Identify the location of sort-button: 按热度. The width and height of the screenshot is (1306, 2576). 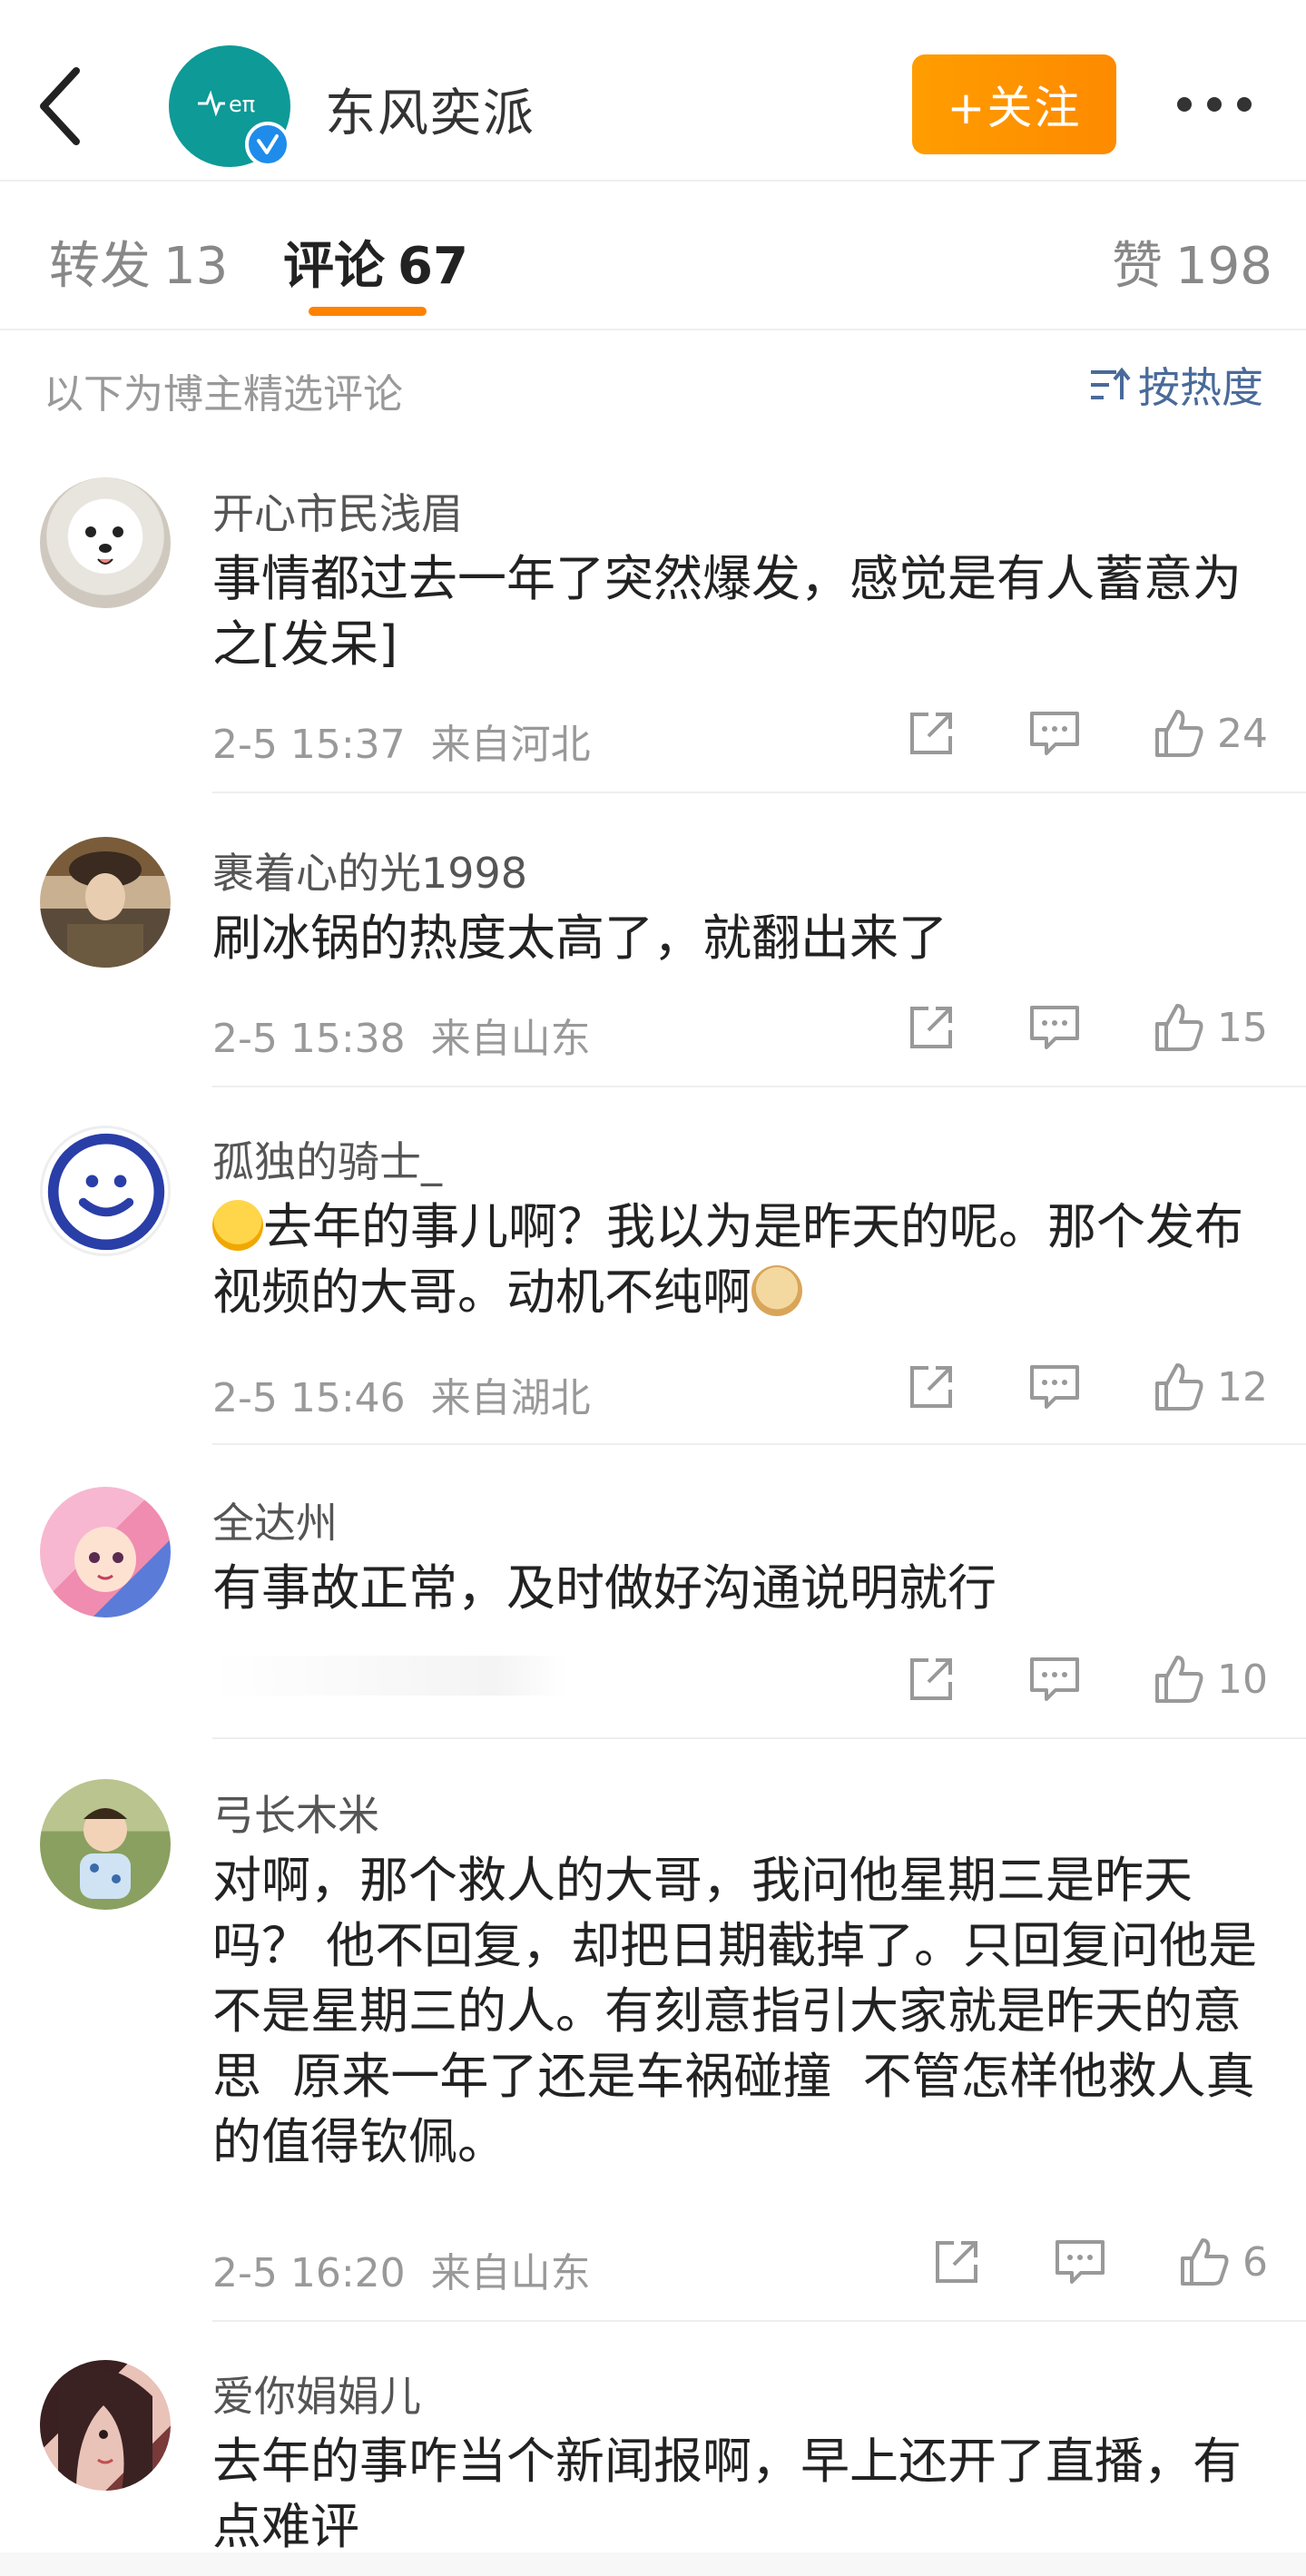
(1176, 385).